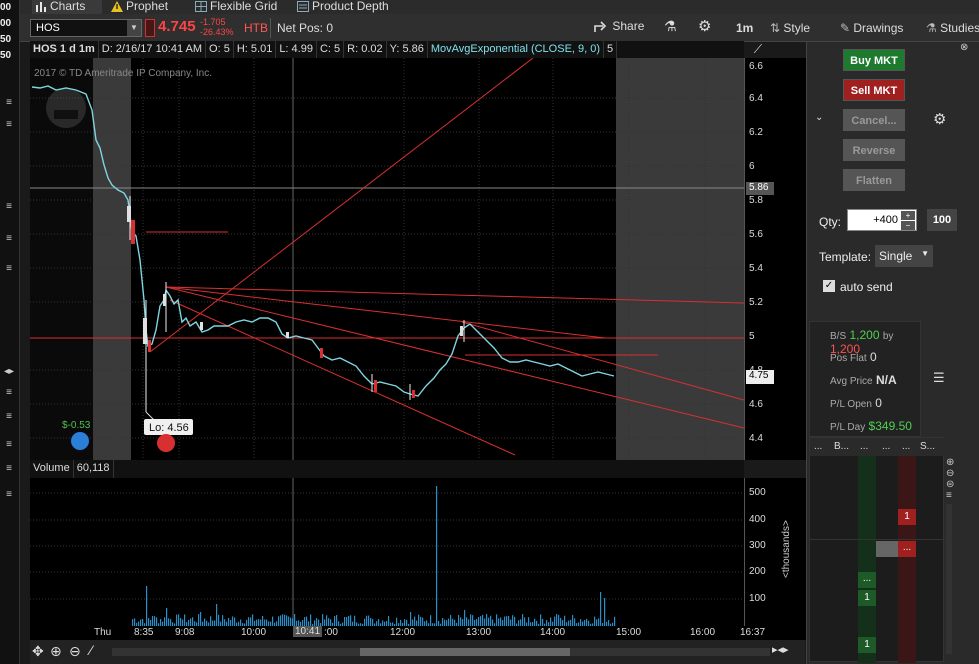  Describe the element at coordinates (950, 484) in the screenshot. I see `center-icon: ⊜` at that location.